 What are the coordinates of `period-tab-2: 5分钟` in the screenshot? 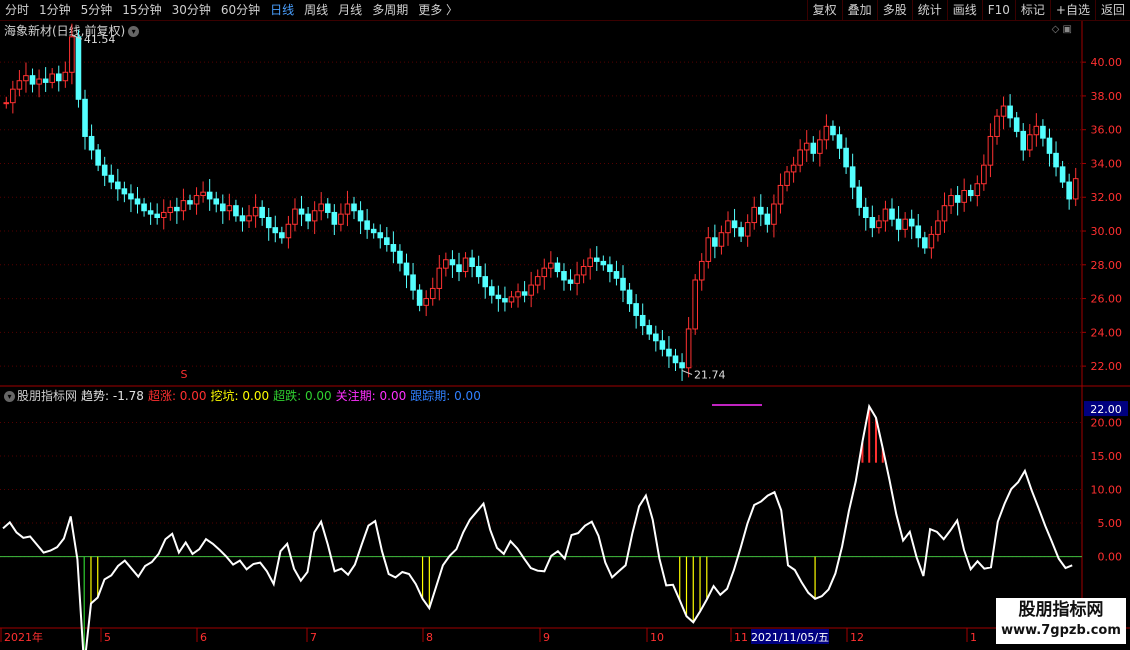 It's located at (97, 10).